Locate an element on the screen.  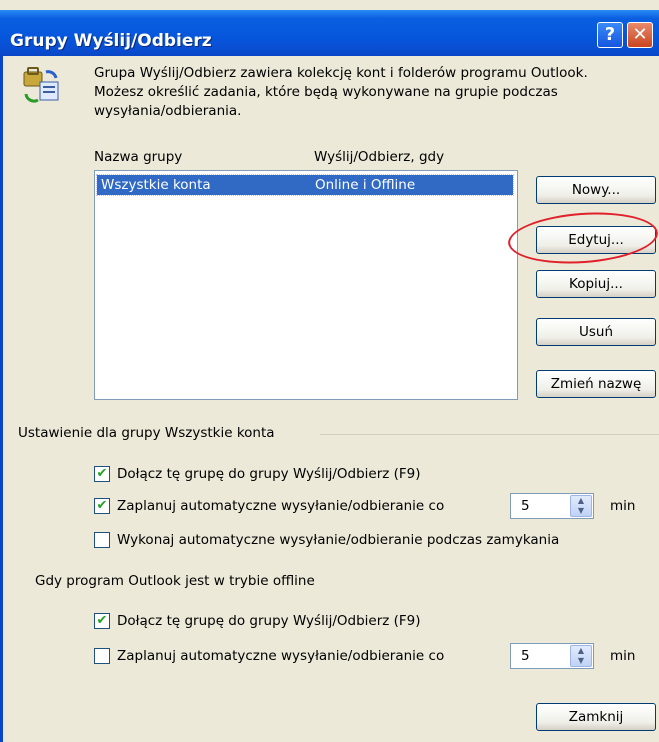
group-divider is located at coordinates (489, 434).